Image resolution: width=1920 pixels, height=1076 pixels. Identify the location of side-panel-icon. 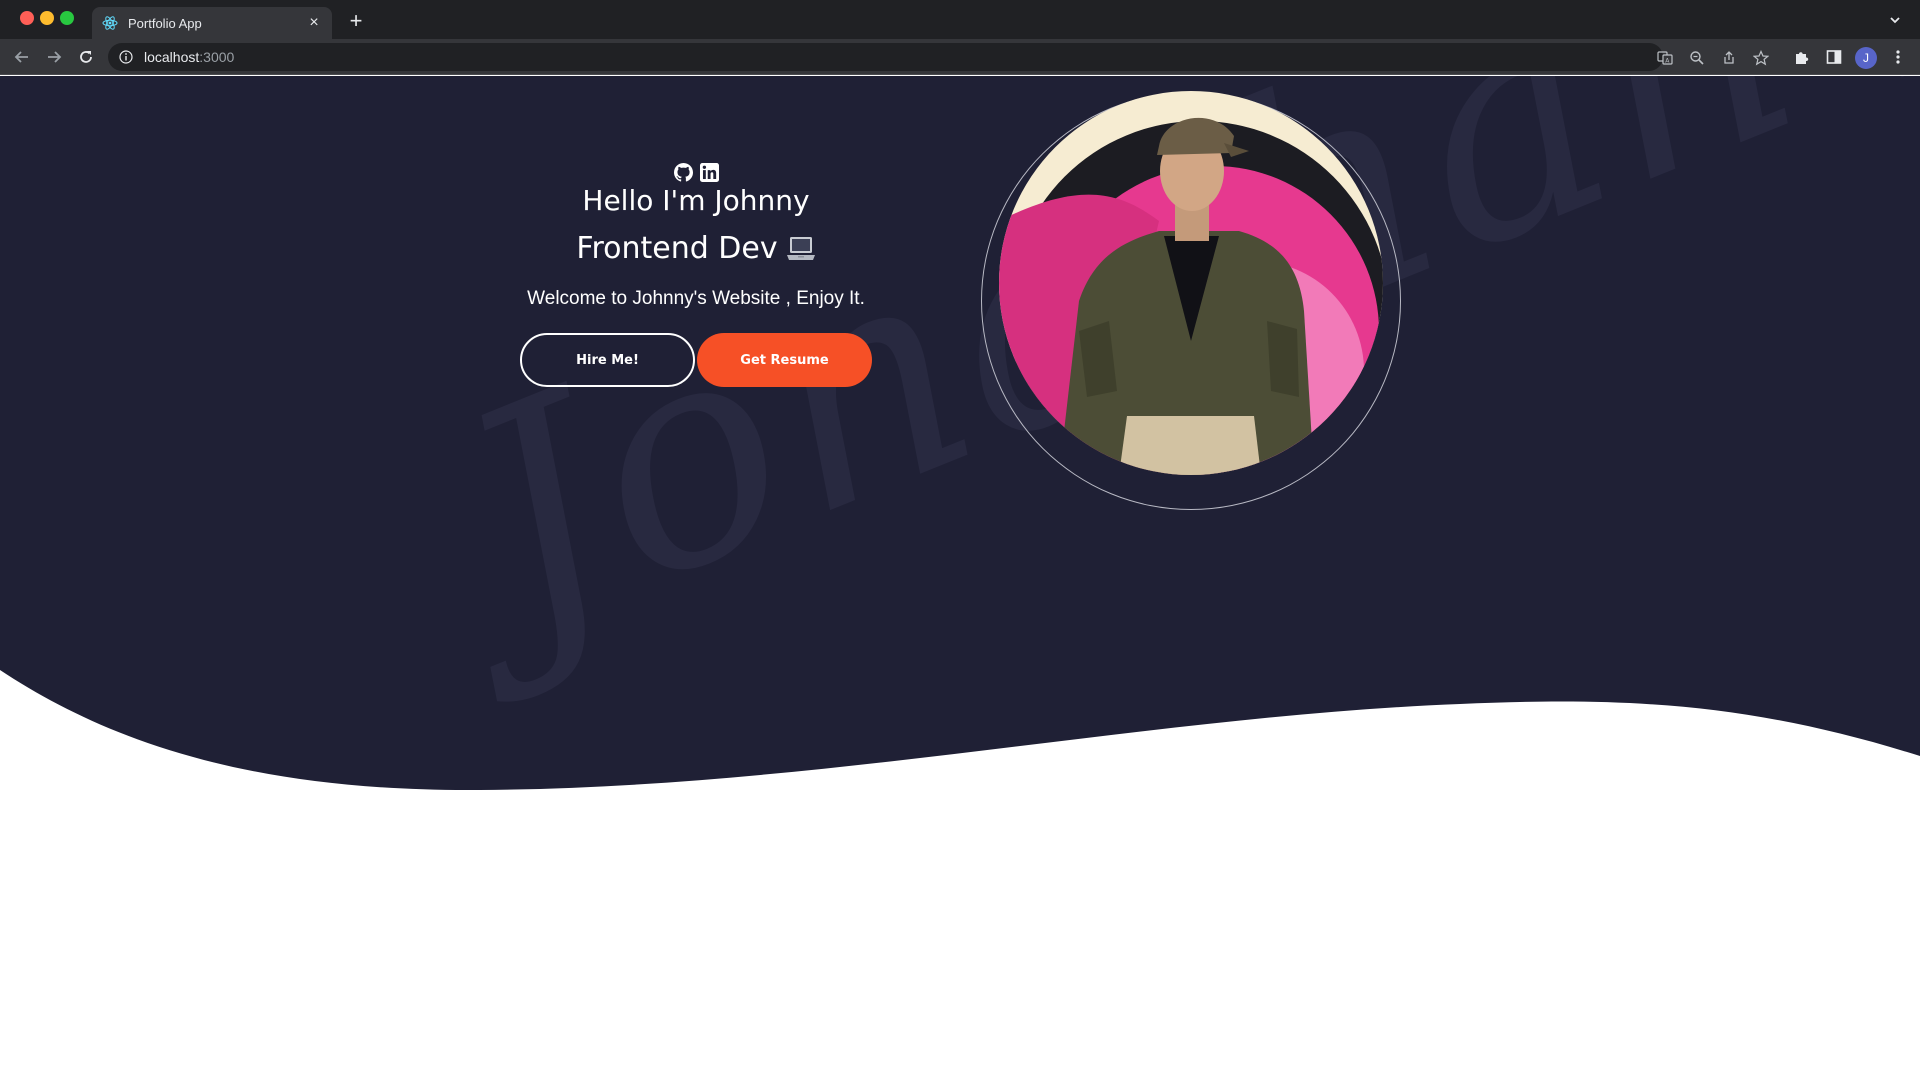
(1834, 57).